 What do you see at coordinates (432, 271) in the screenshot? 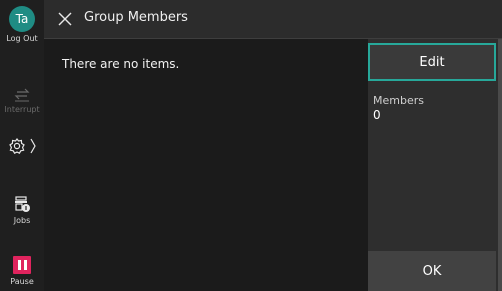
I see `ok-button: OK` at bounding box center [432, 271].